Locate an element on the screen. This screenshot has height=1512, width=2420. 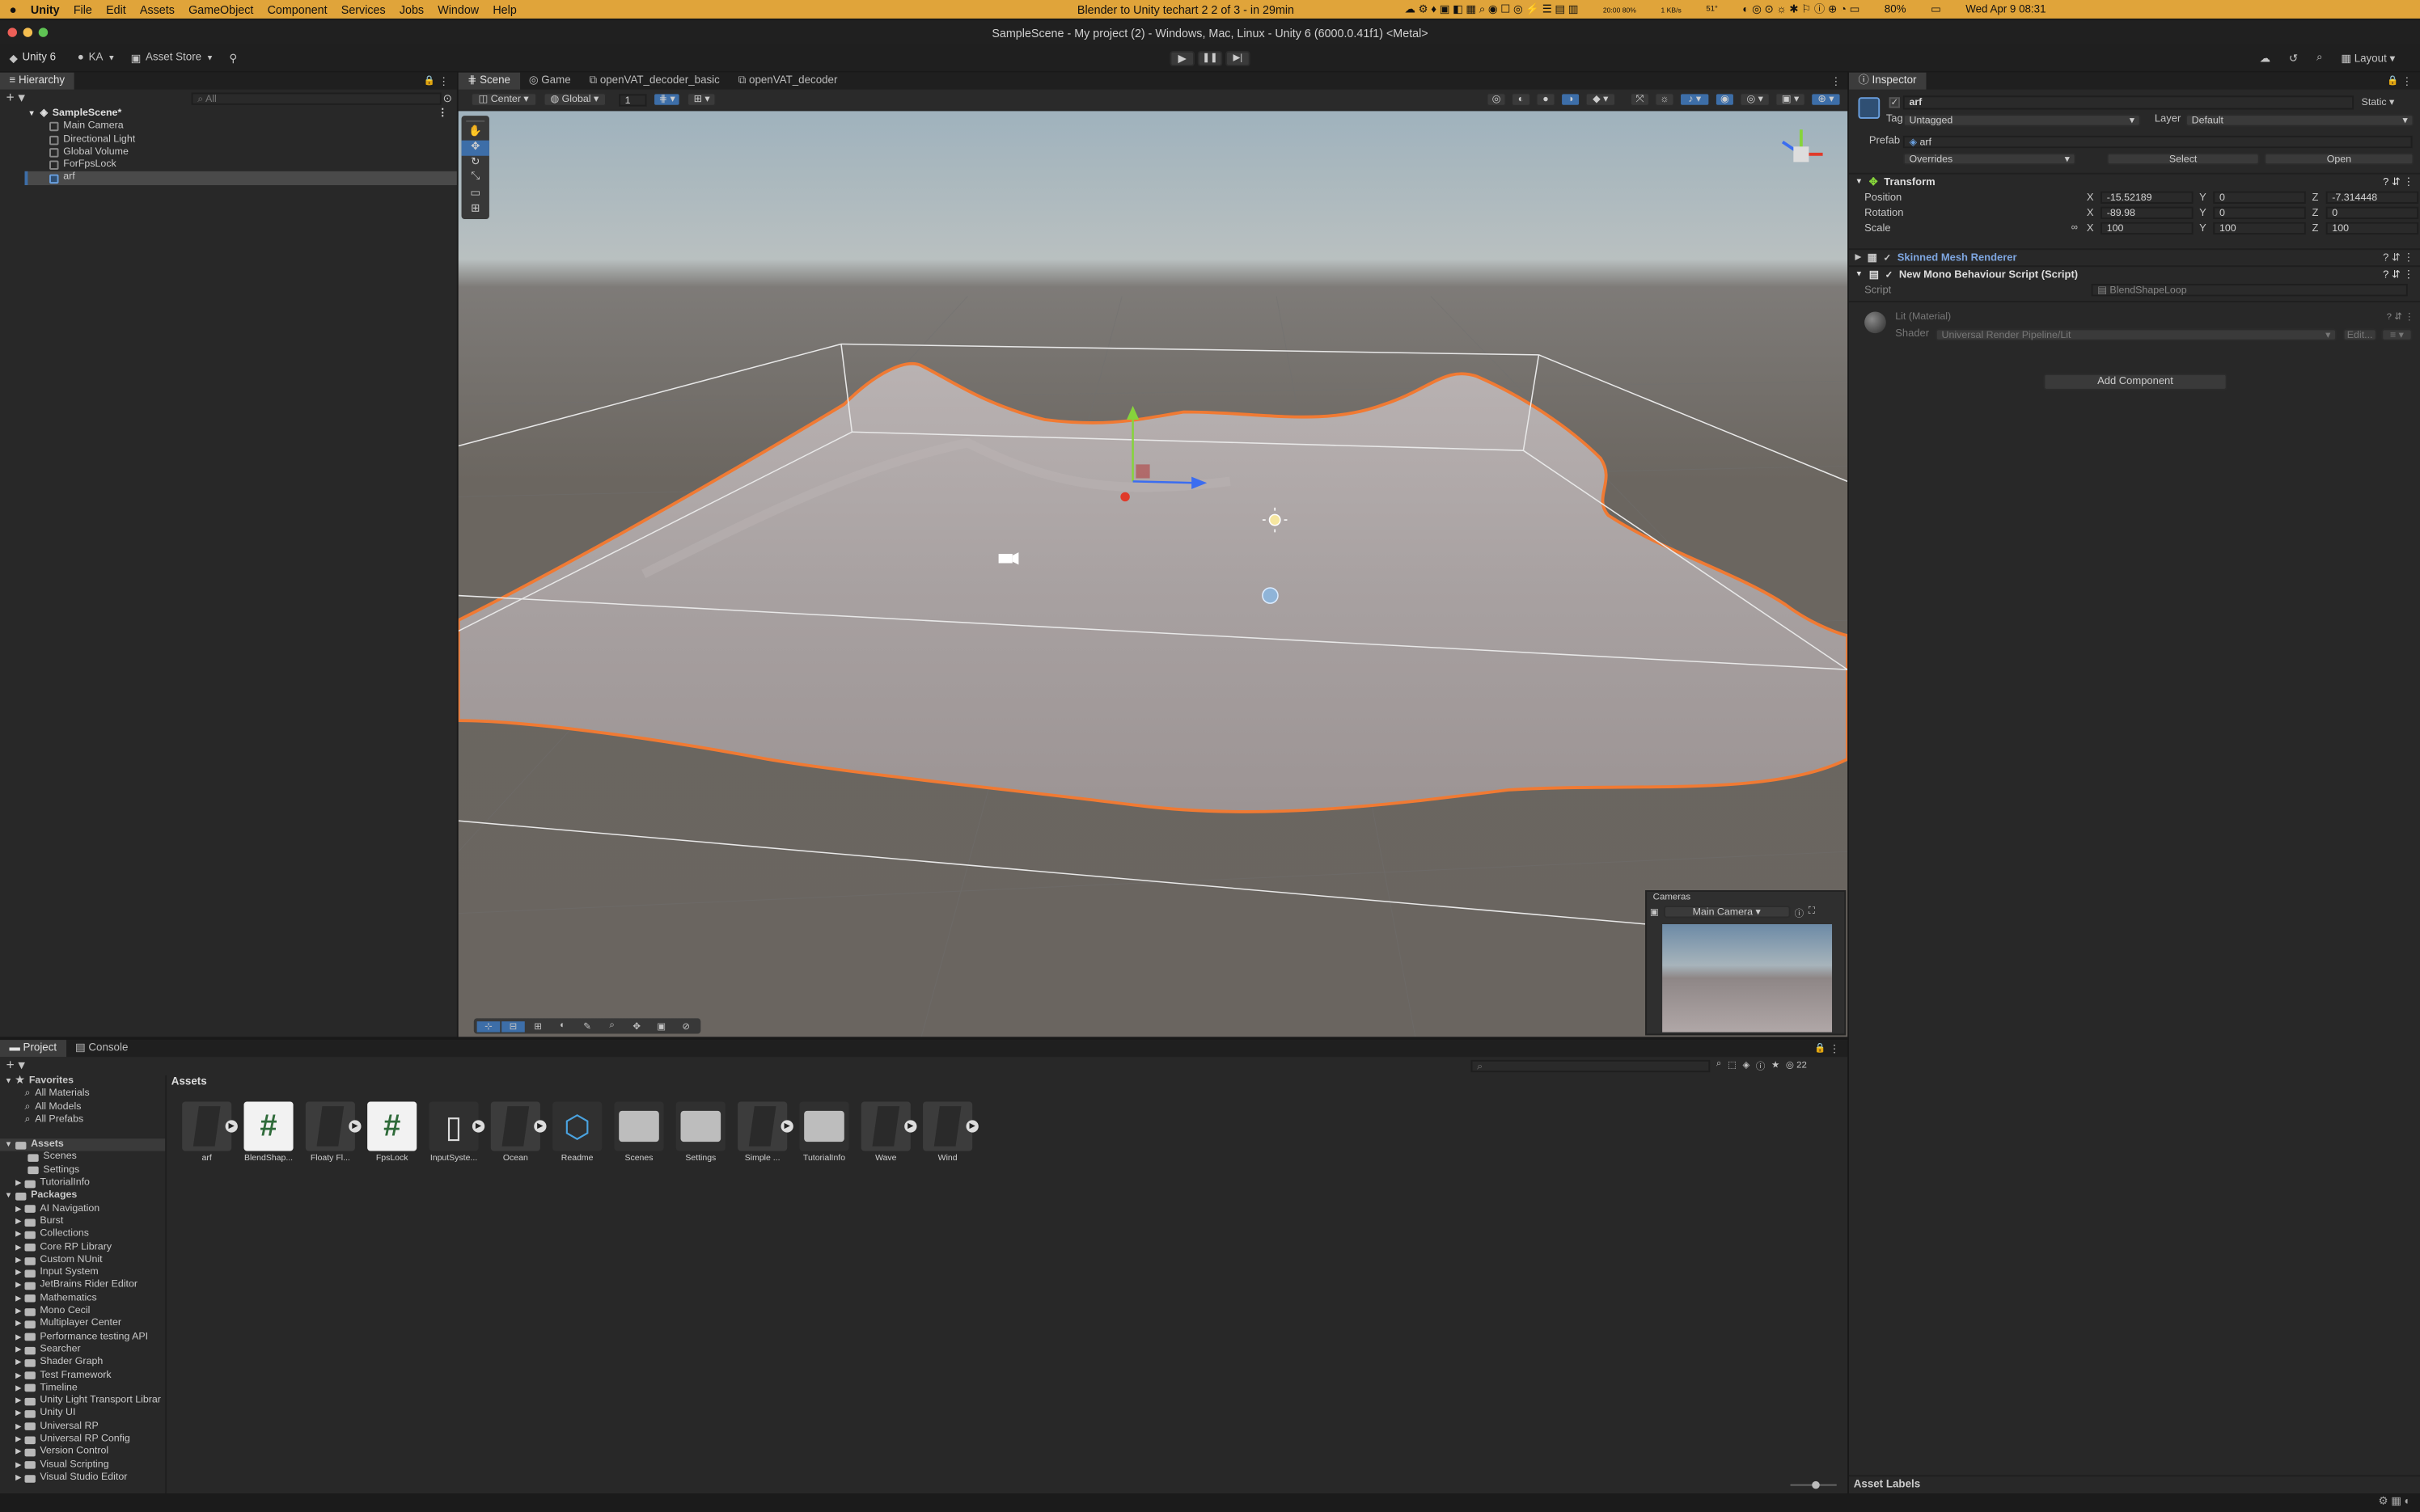
static-toggle: Static ▾ is located at coordinates (2378, 101).